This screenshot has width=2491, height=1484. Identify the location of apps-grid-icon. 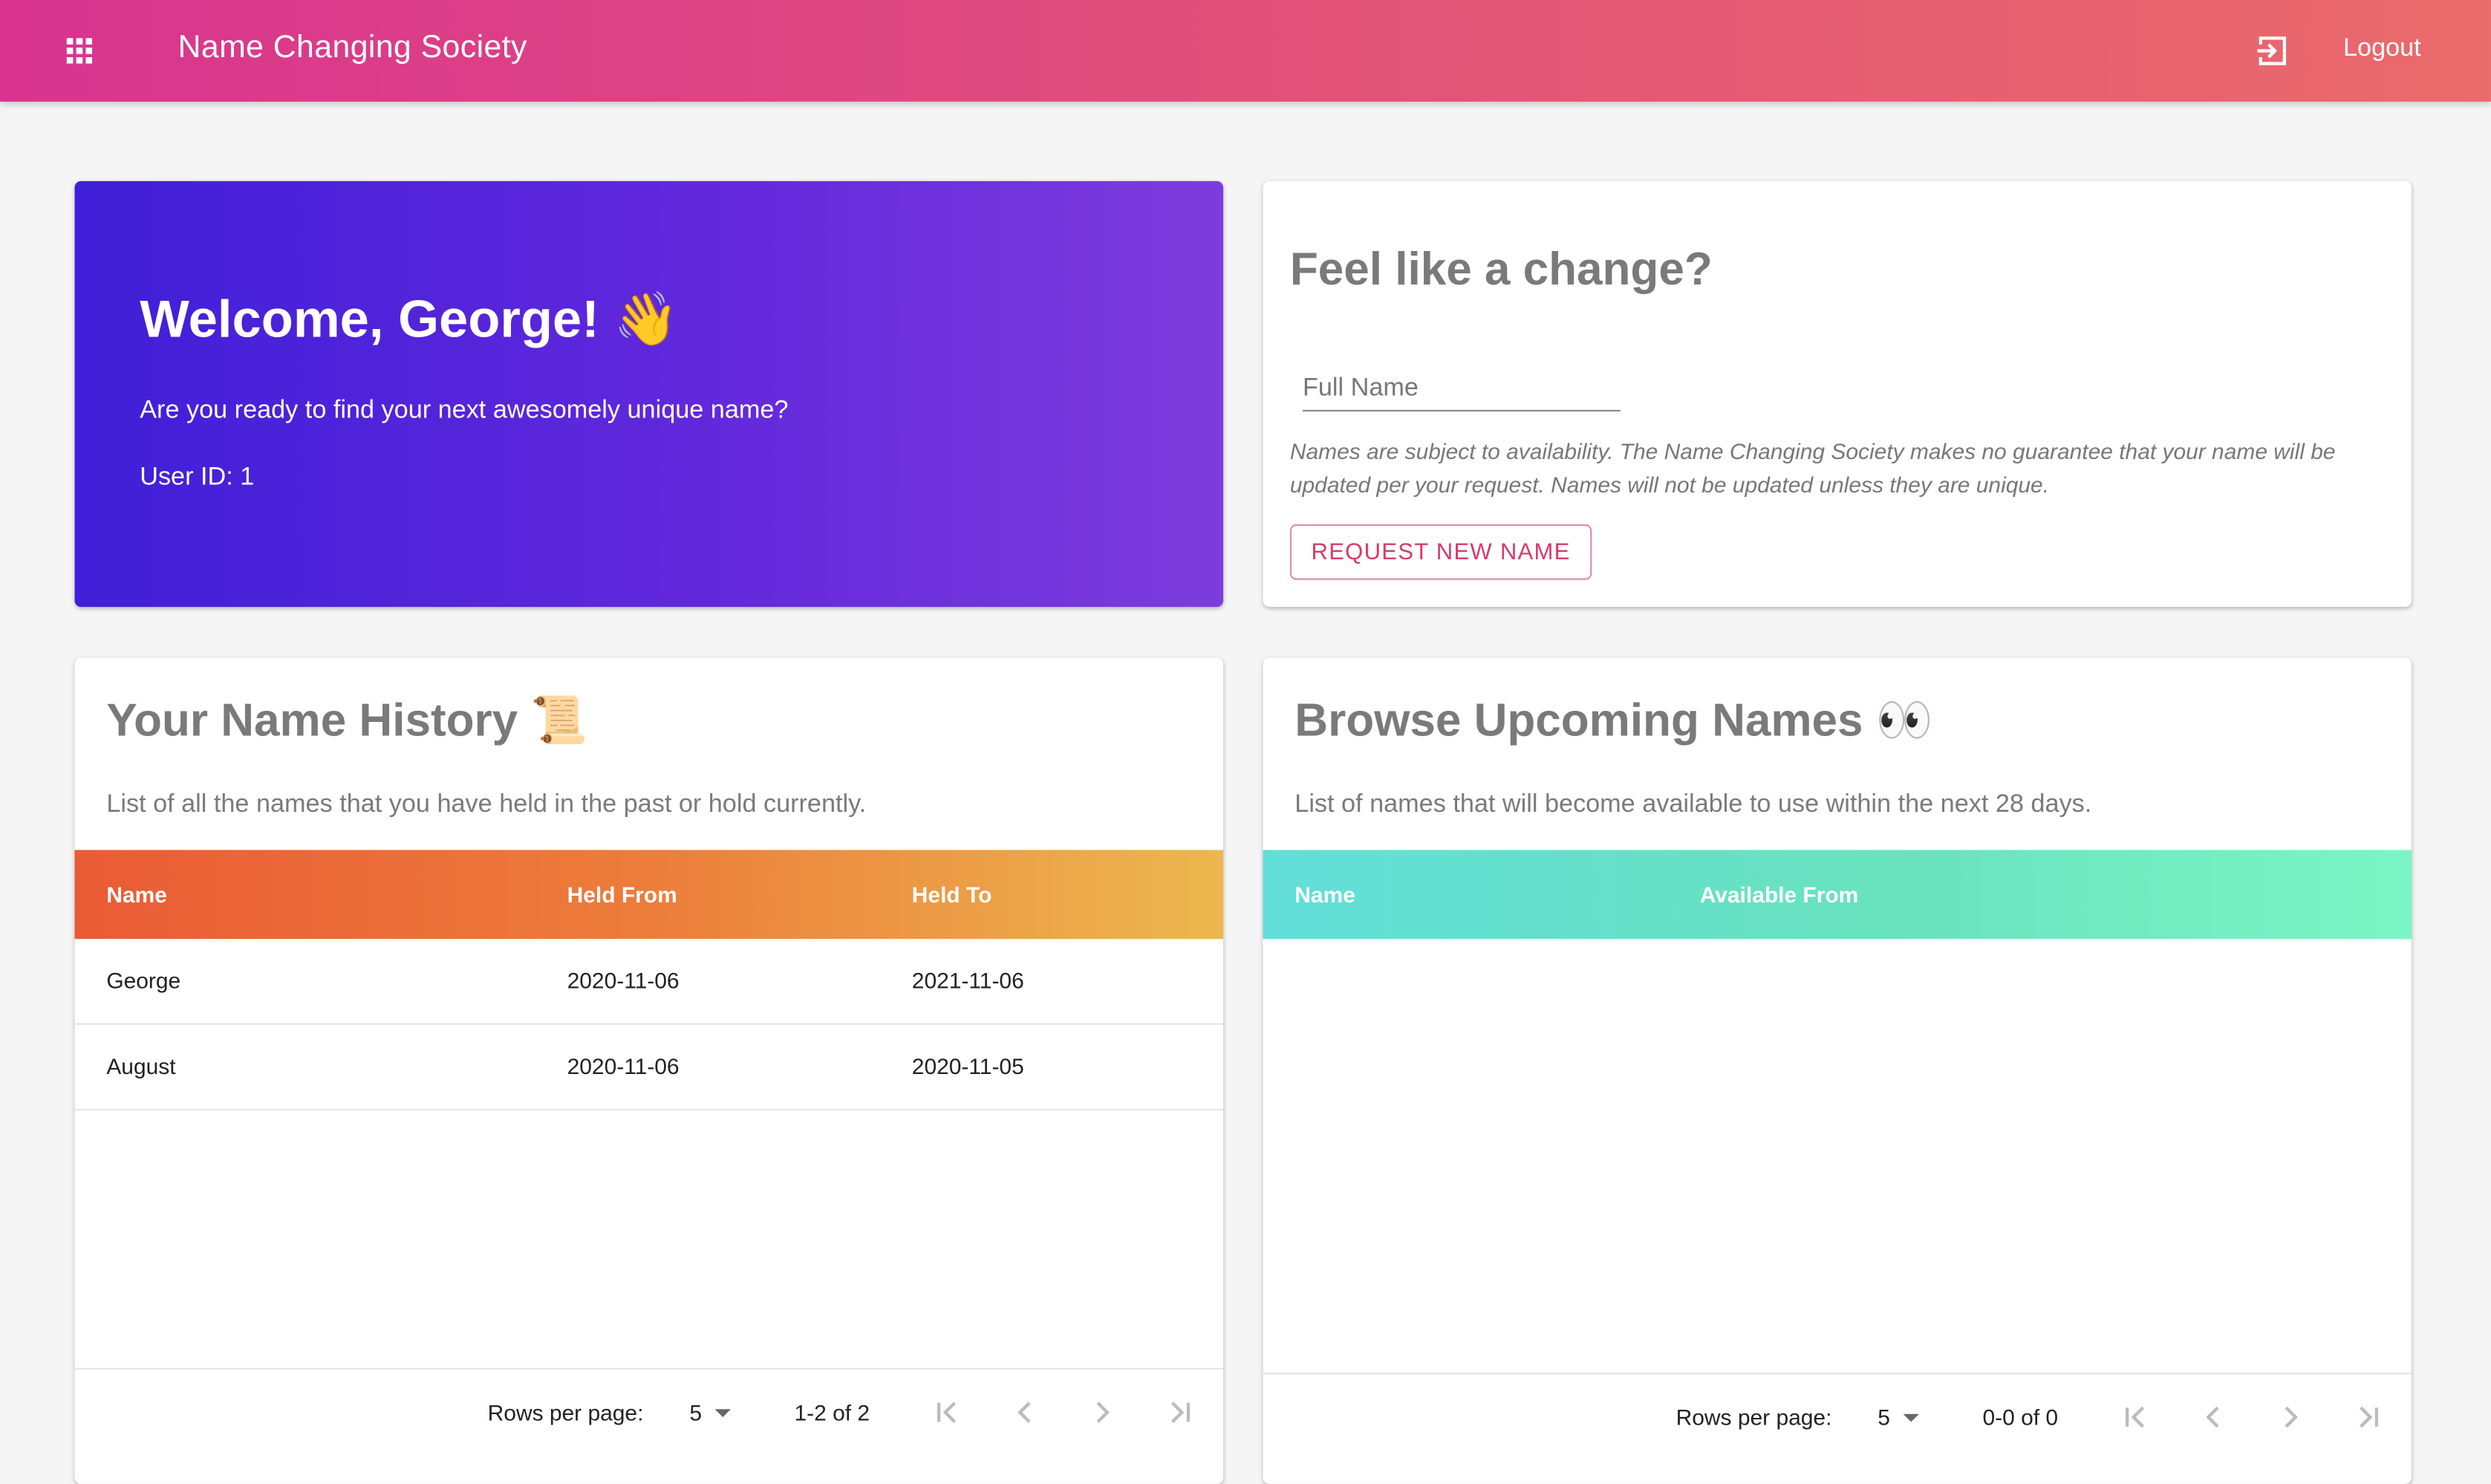
(79, 51).